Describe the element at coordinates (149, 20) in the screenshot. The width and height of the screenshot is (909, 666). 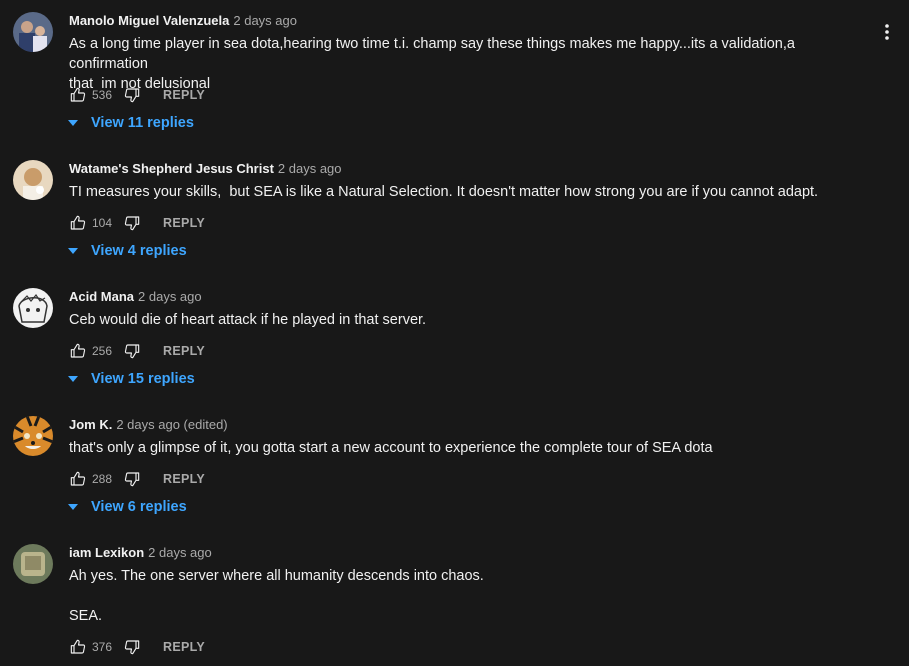
I see `comment-author: Manolo Miguel Valenzuela` at that location.